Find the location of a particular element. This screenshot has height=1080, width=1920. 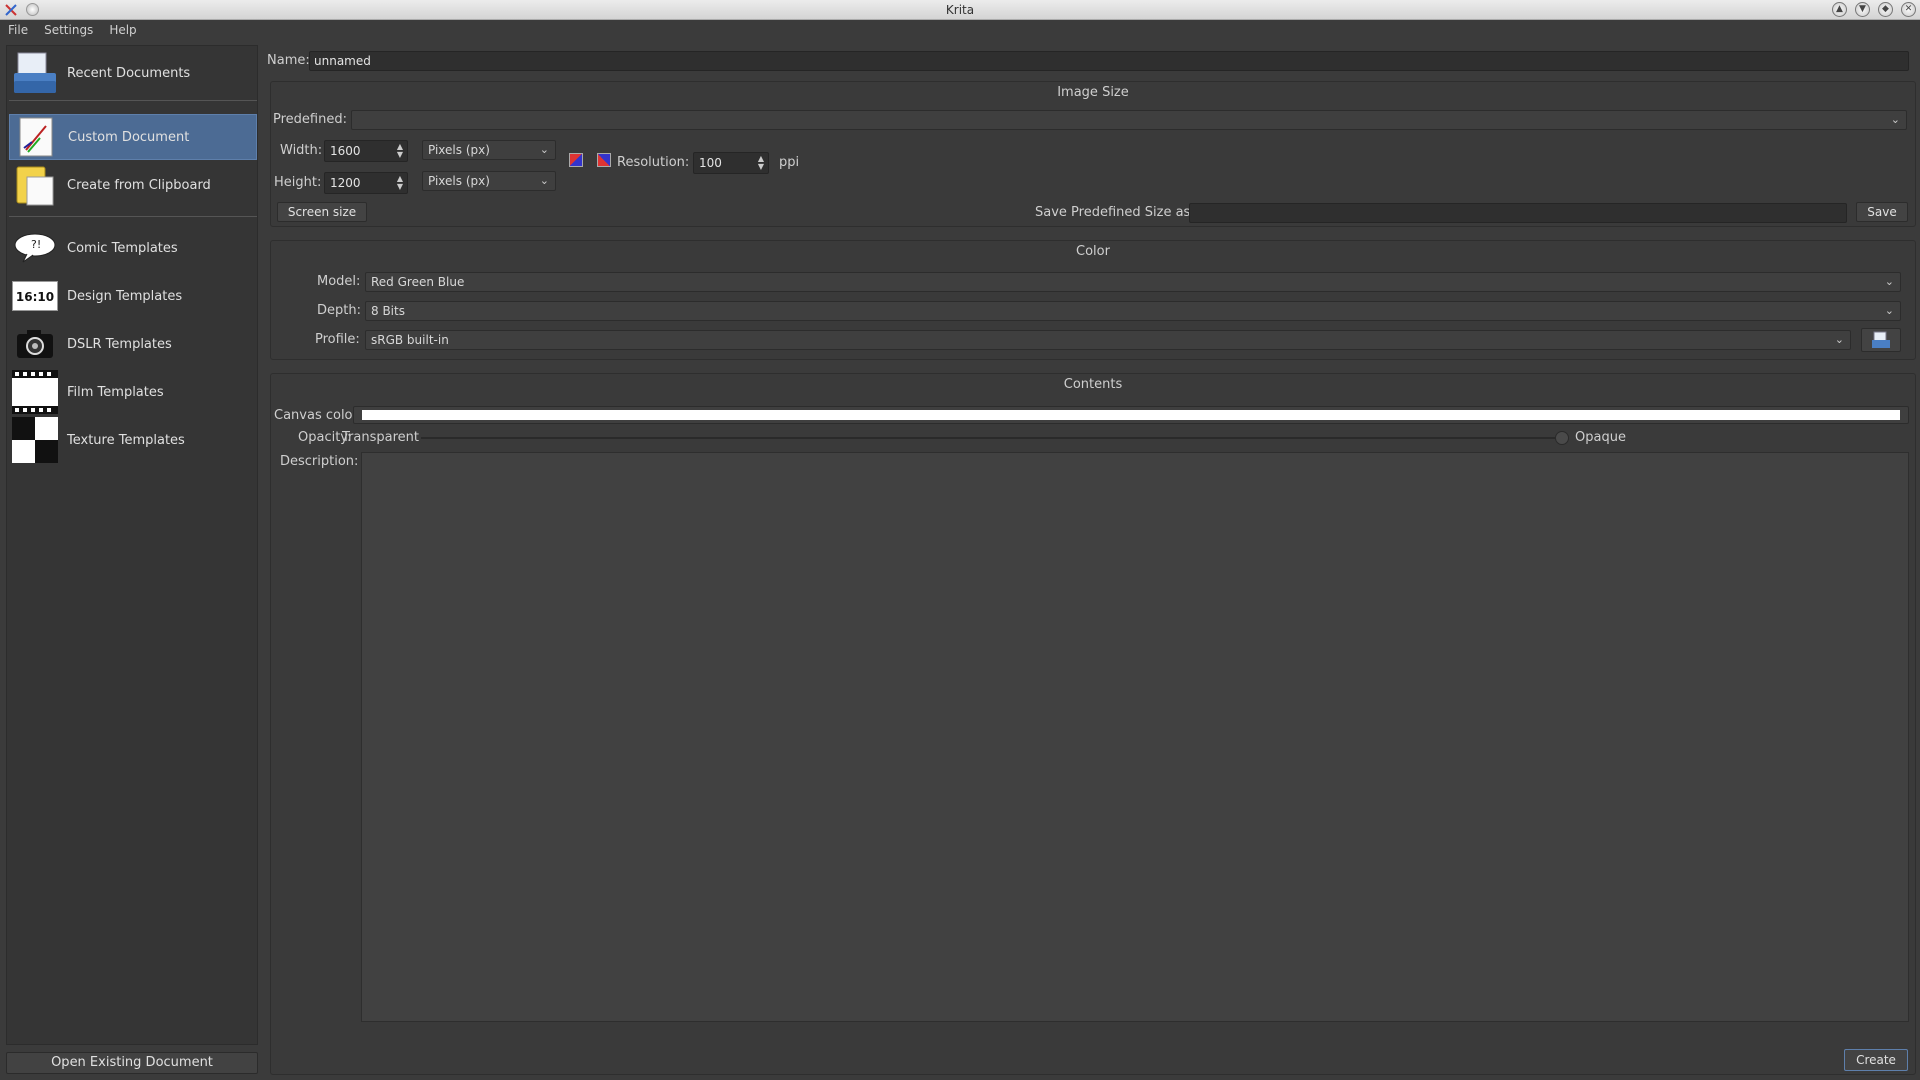

screen-size-button: Screen size is located at coordinates (322, 212).